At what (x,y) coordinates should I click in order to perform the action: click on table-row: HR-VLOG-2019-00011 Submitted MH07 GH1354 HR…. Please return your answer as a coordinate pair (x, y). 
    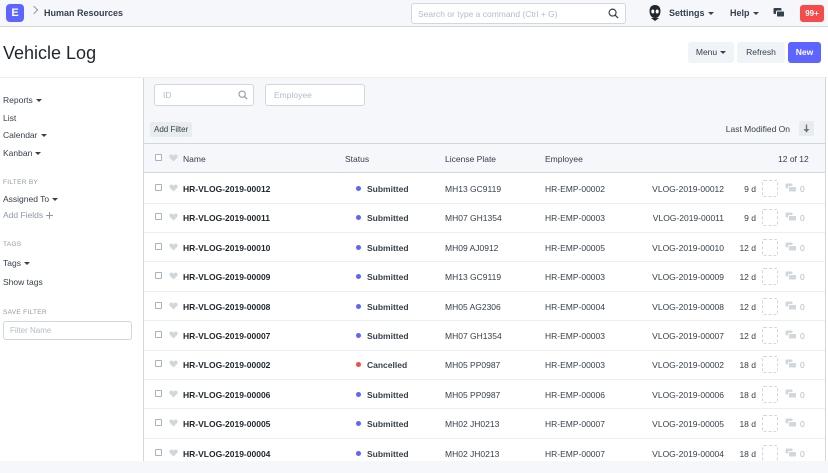
    Looking at the image, I should click on (484, 218).